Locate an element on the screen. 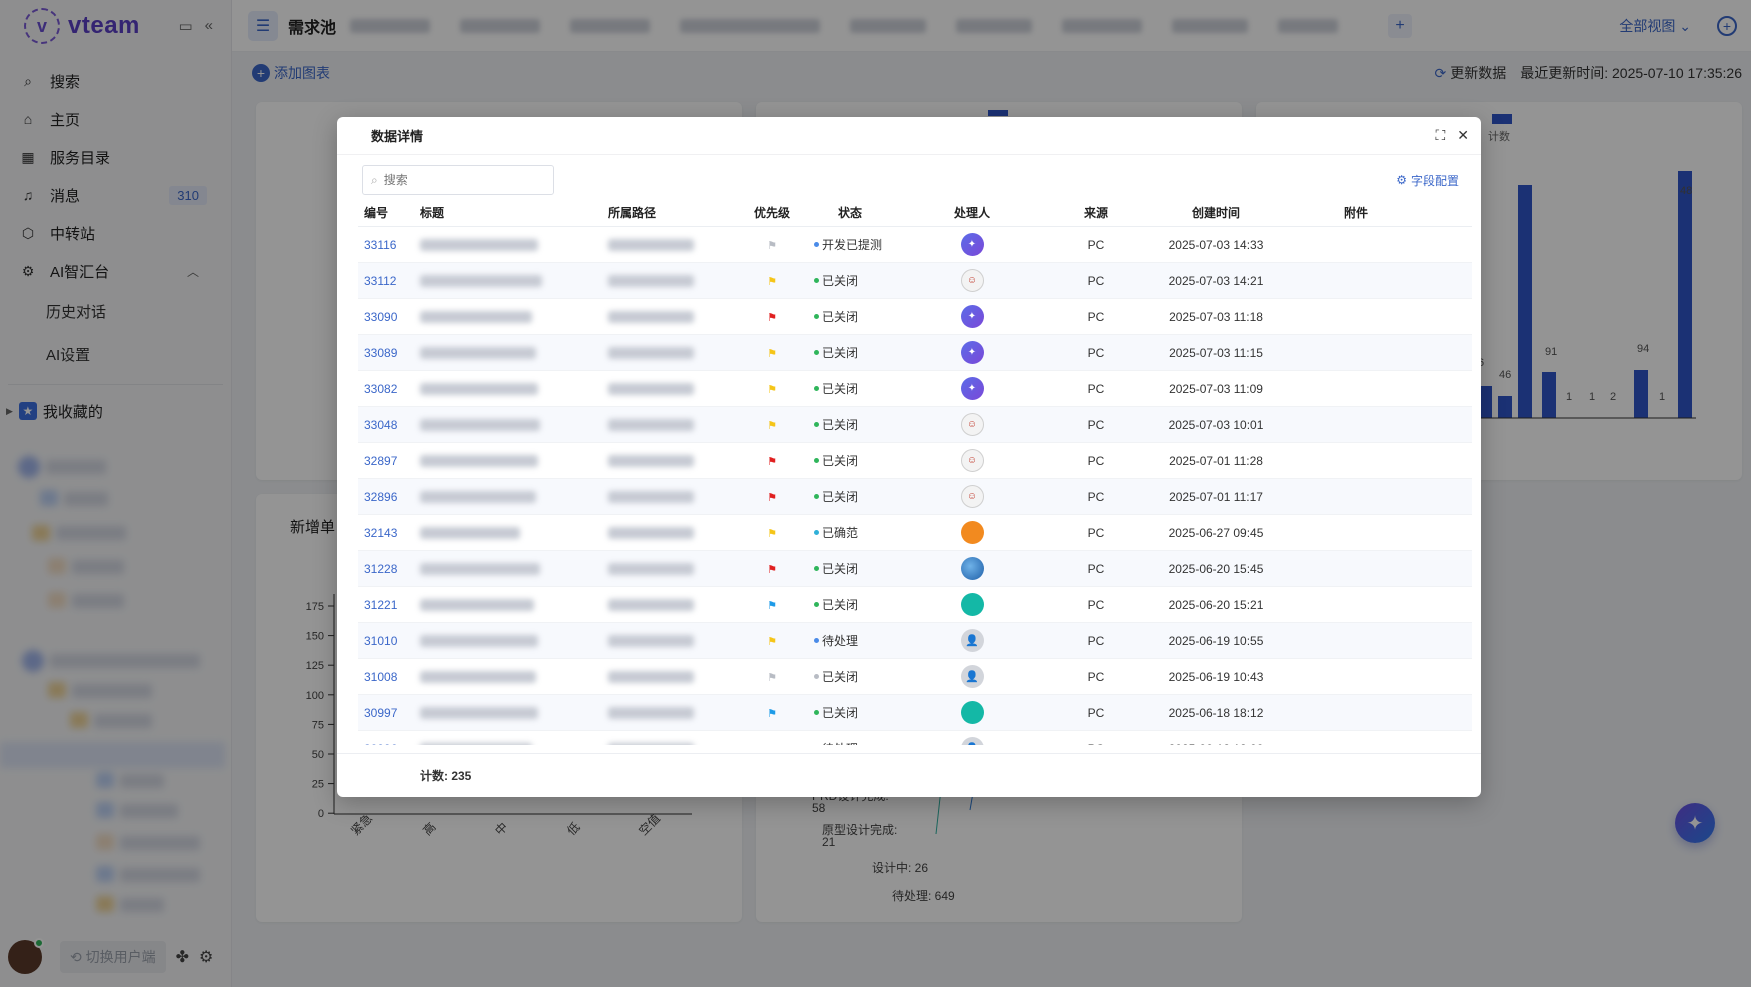 Image resolution: width=1751 pixels, height=987 pixels. table-row: 31008 ⚑ 已关闭 👤 PC 2025-06-19 10:43 is located at coordinates (915, 677).